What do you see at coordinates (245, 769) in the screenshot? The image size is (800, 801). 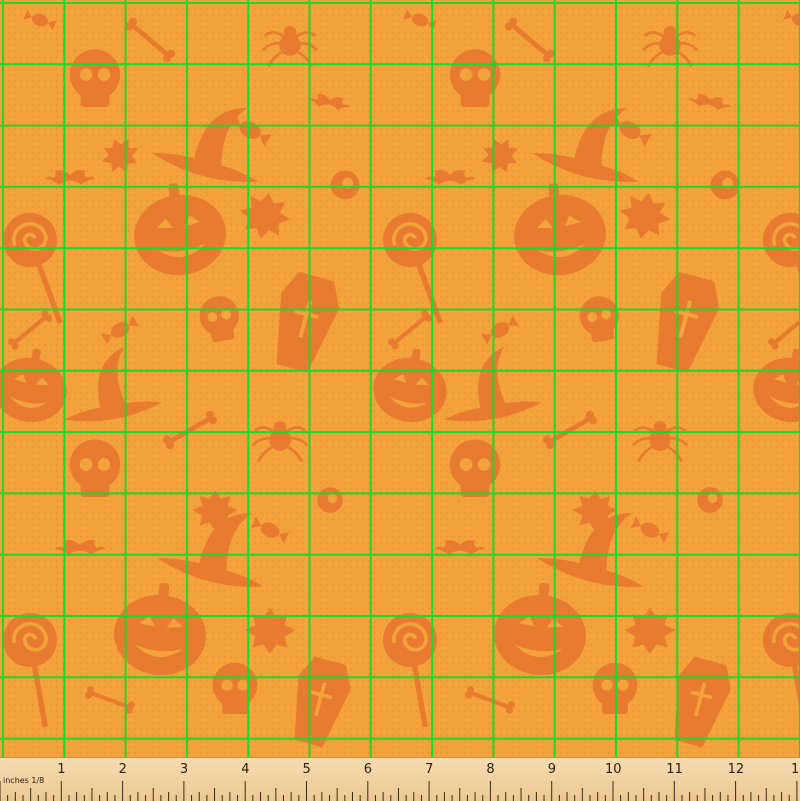 I see `ruler-number: 4` at bounding box center [245, 769].